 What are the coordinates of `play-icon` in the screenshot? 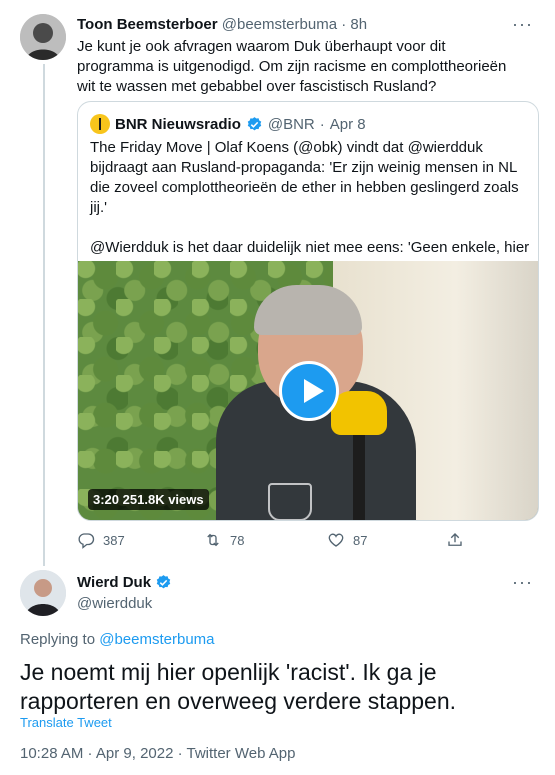 It's located at (309, 391).